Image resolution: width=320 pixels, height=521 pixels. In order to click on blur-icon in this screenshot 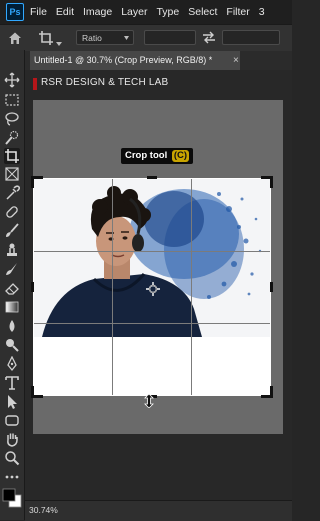, I will do `click(12, 326)`.